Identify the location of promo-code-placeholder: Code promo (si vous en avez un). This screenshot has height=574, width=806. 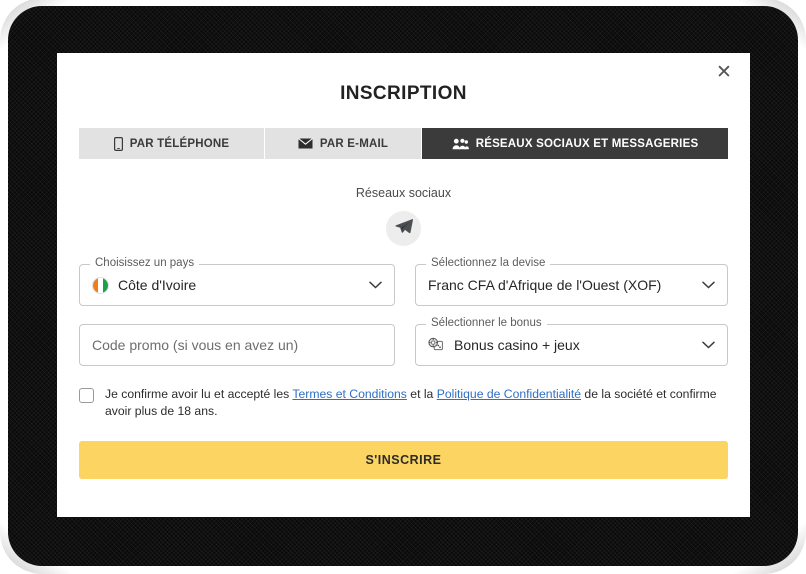
(195, 345).